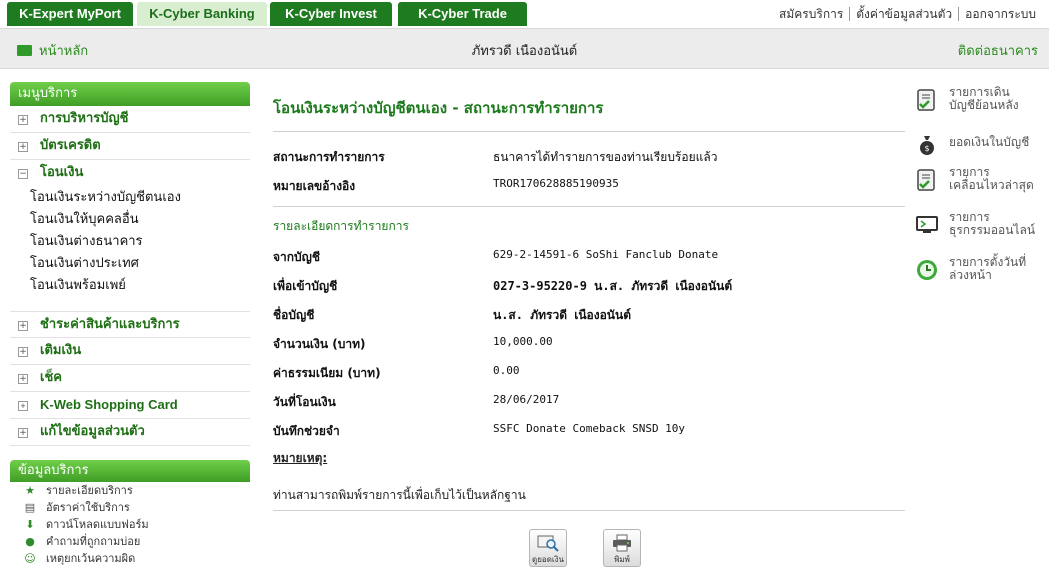 This screenshot has height=583, width=1049. I want to click on statement-icon, so click(926, 100).